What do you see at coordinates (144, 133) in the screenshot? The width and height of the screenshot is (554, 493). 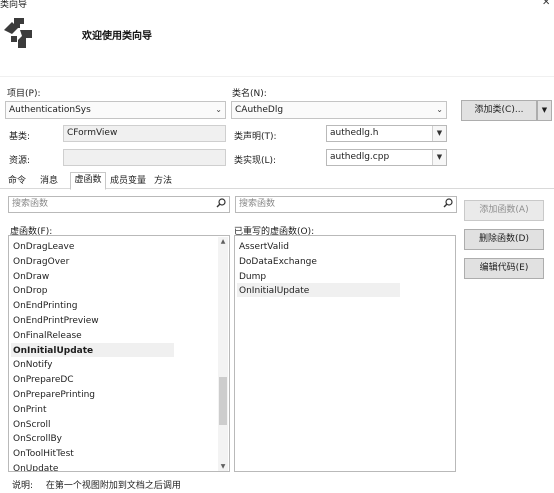 I see `base-class-field: CFormView` at bounding box center [144, 133].